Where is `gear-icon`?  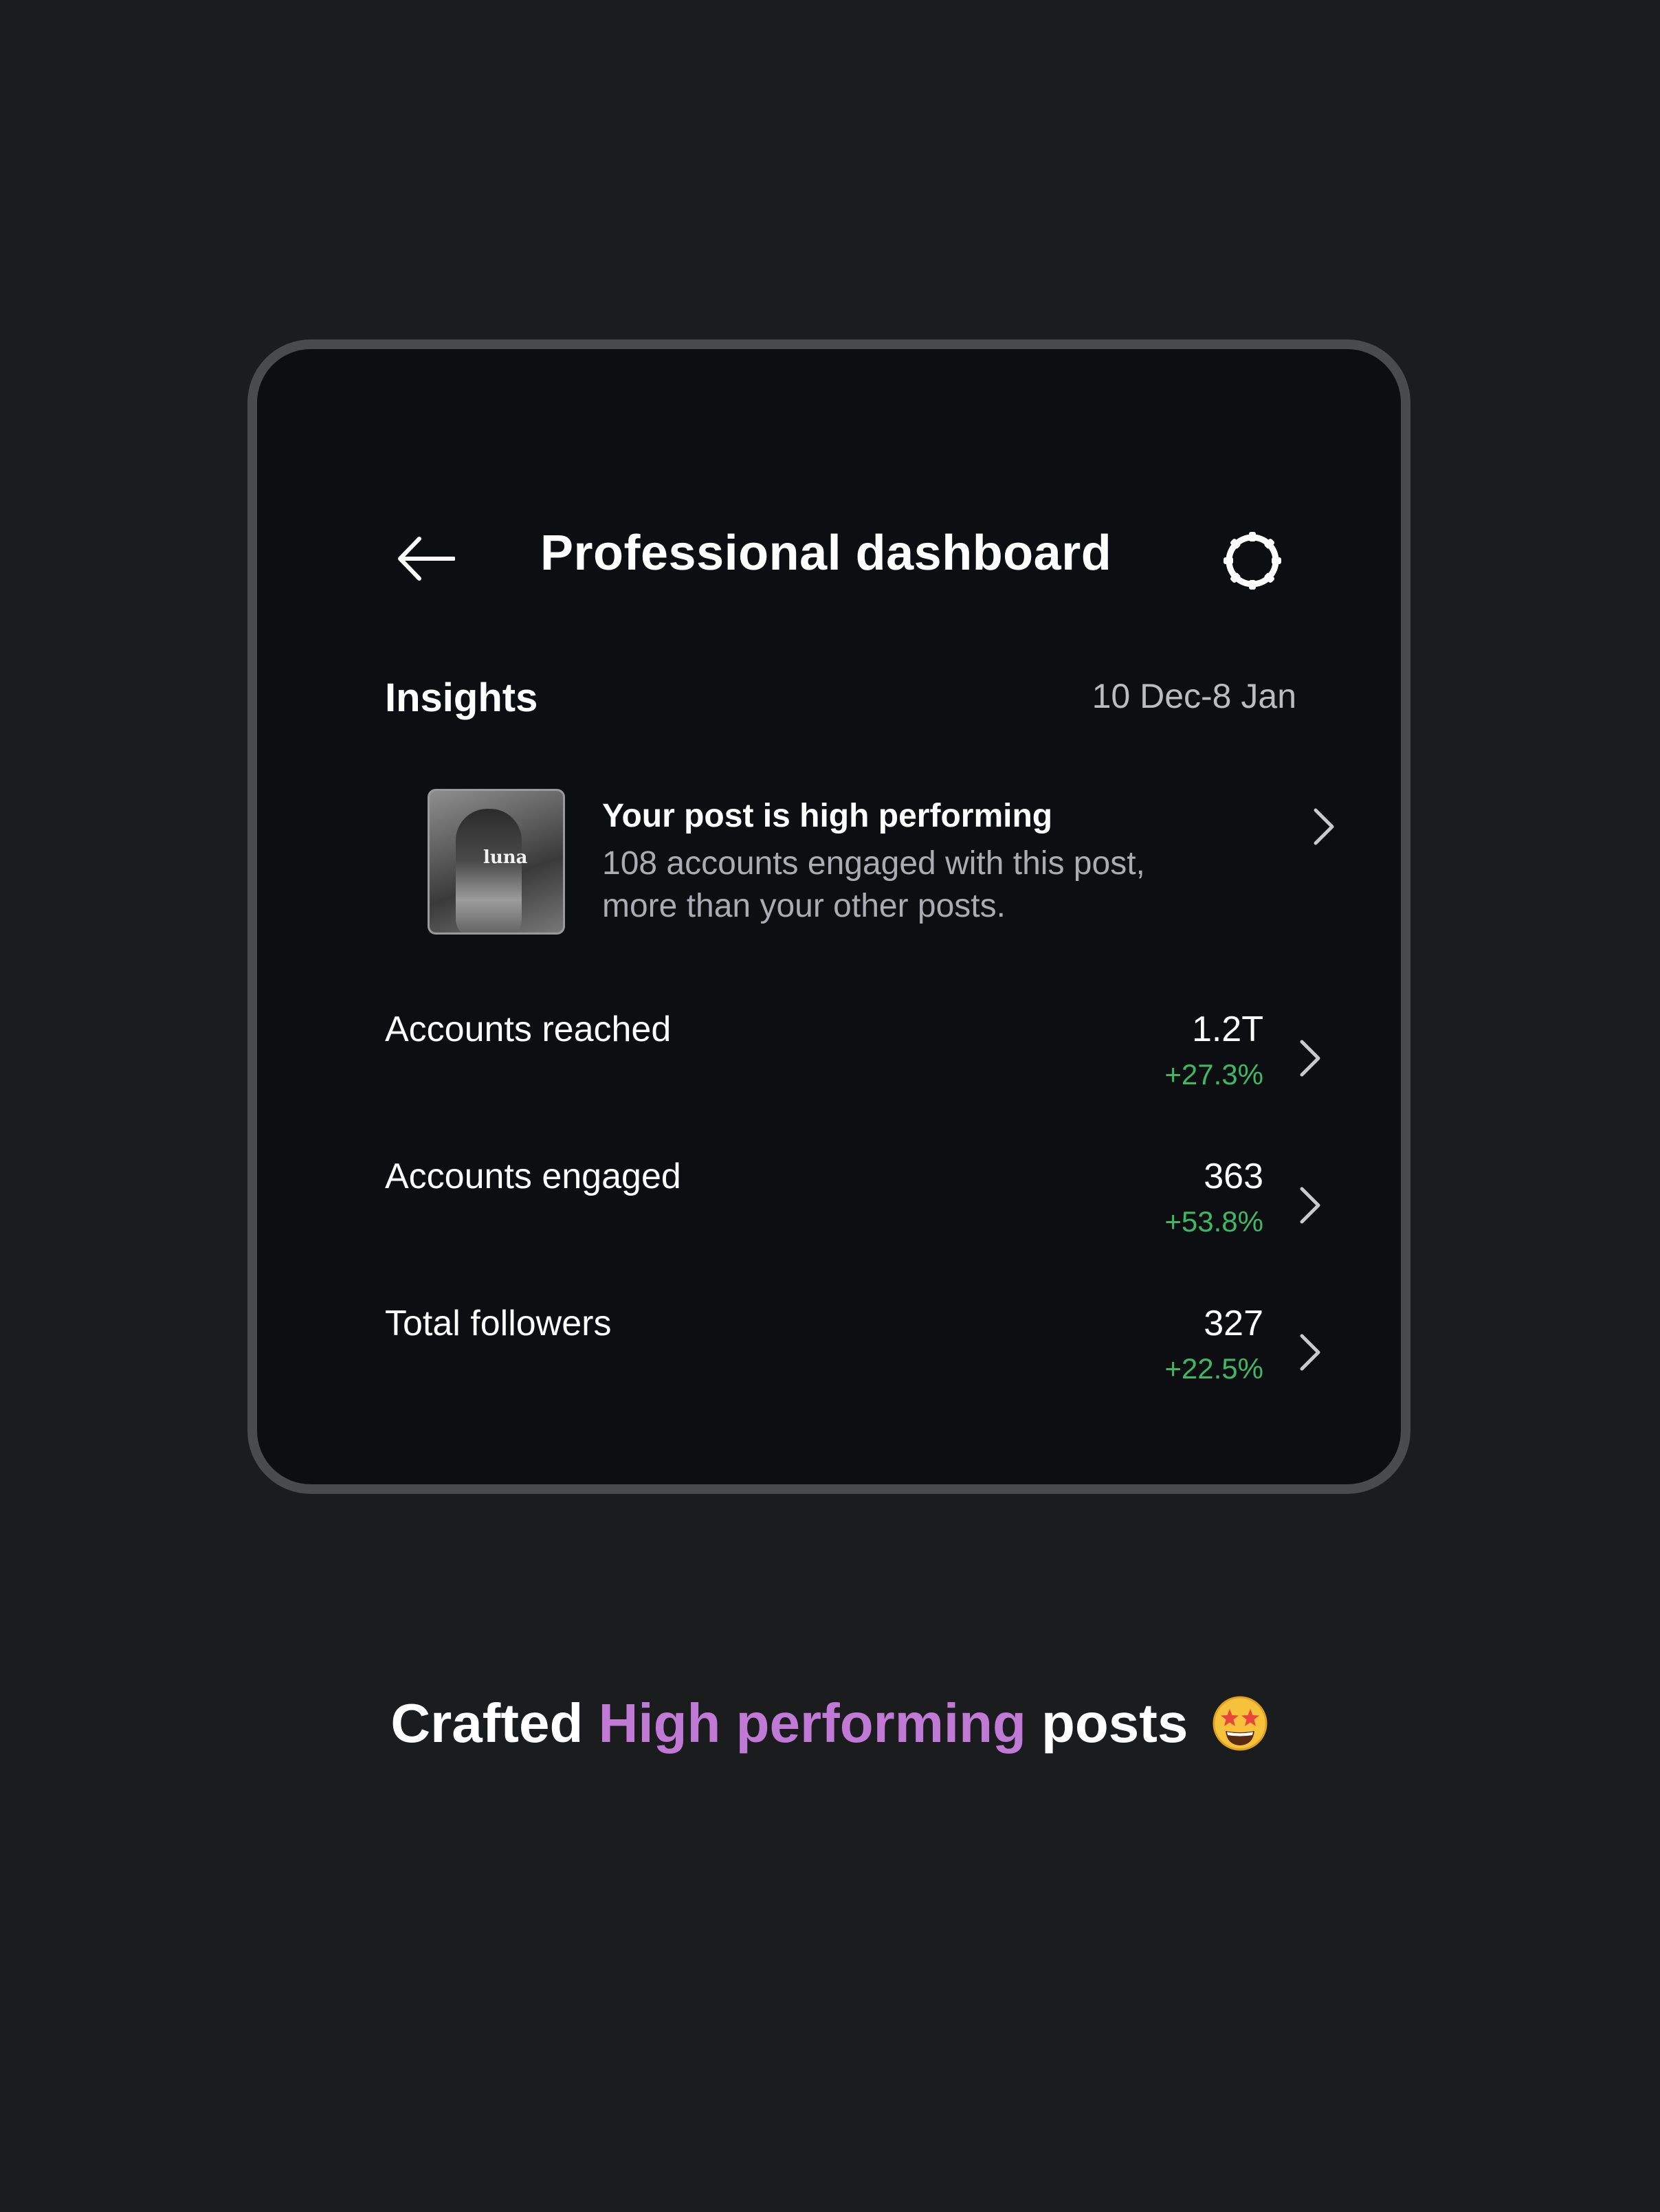
gear-icon is located at coordinates (1253, 560).